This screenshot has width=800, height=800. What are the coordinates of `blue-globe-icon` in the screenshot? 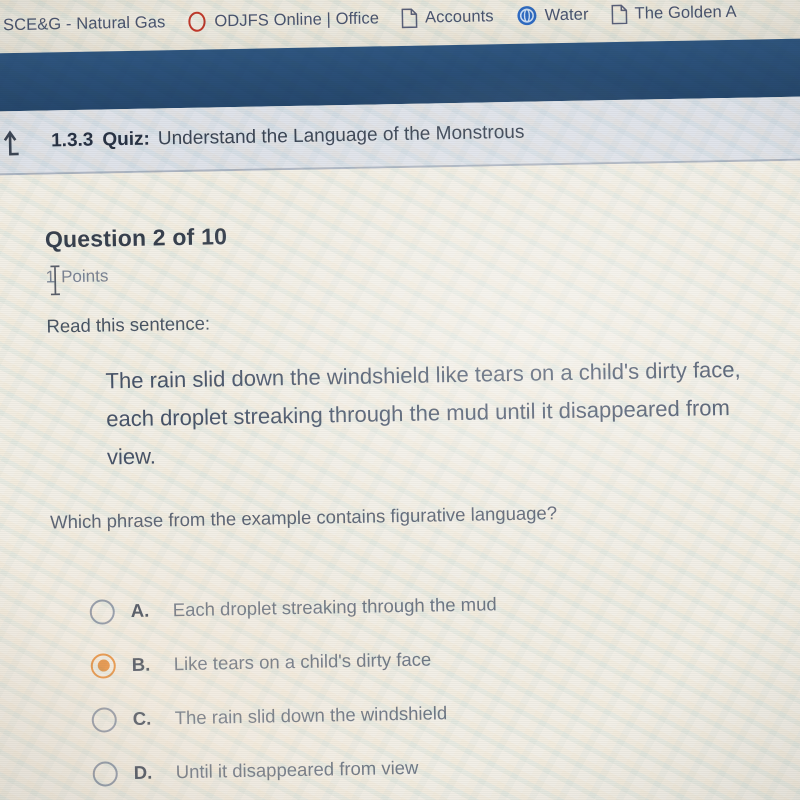 It's located at (527, 16).